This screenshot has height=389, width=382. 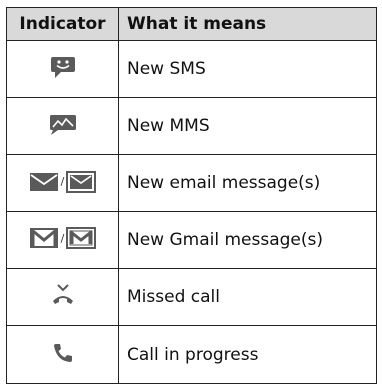 I want to click on meaning-cell: New SMS, so click(x=247, y=69).